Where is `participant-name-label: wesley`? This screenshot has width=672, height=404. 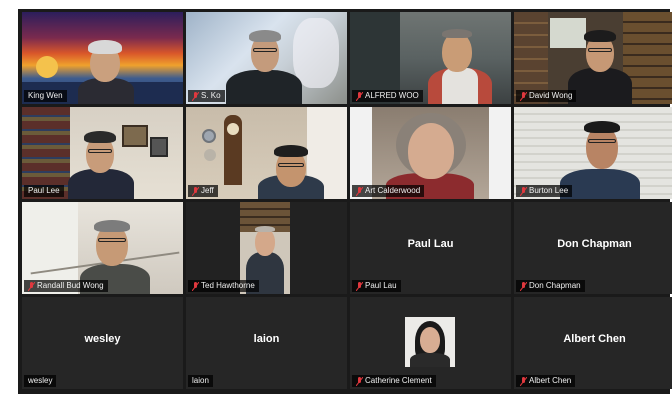
participant-name-label: wesley is located at coordinates (40, 381).